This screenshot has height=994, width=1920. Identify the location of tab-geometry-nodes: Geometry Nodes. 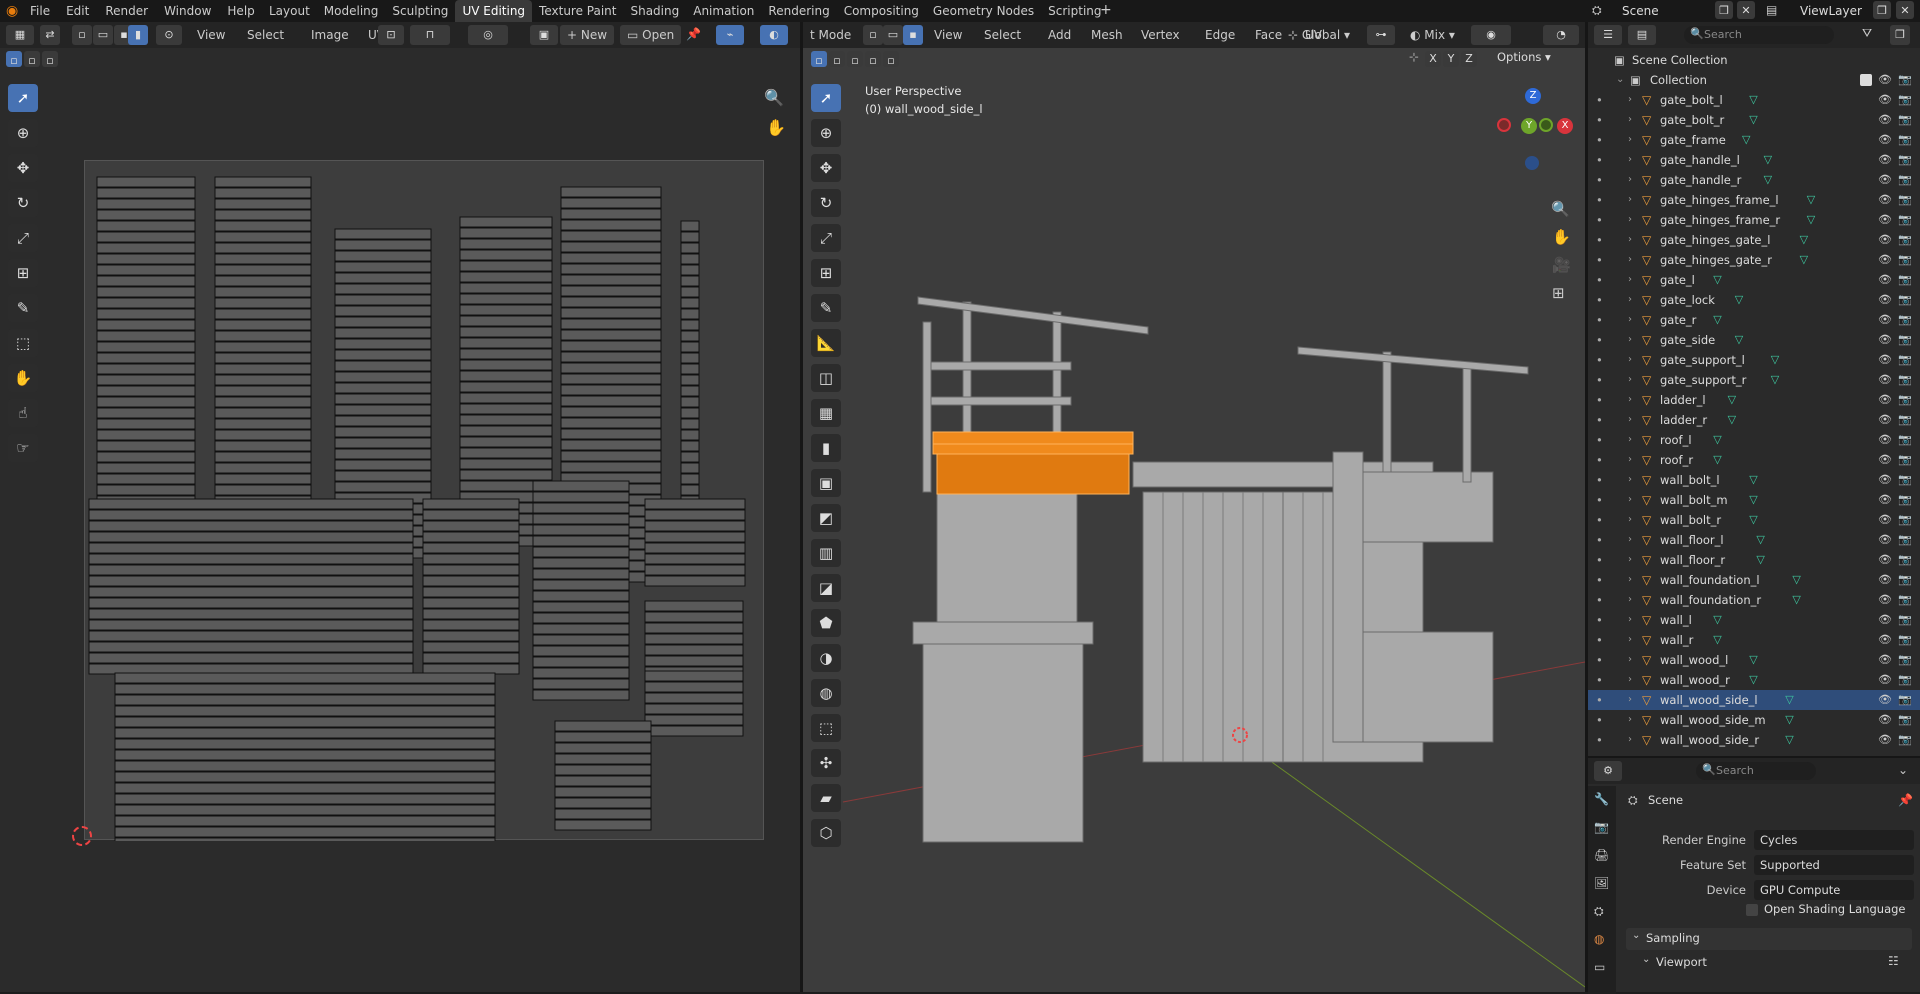
(983, 11).